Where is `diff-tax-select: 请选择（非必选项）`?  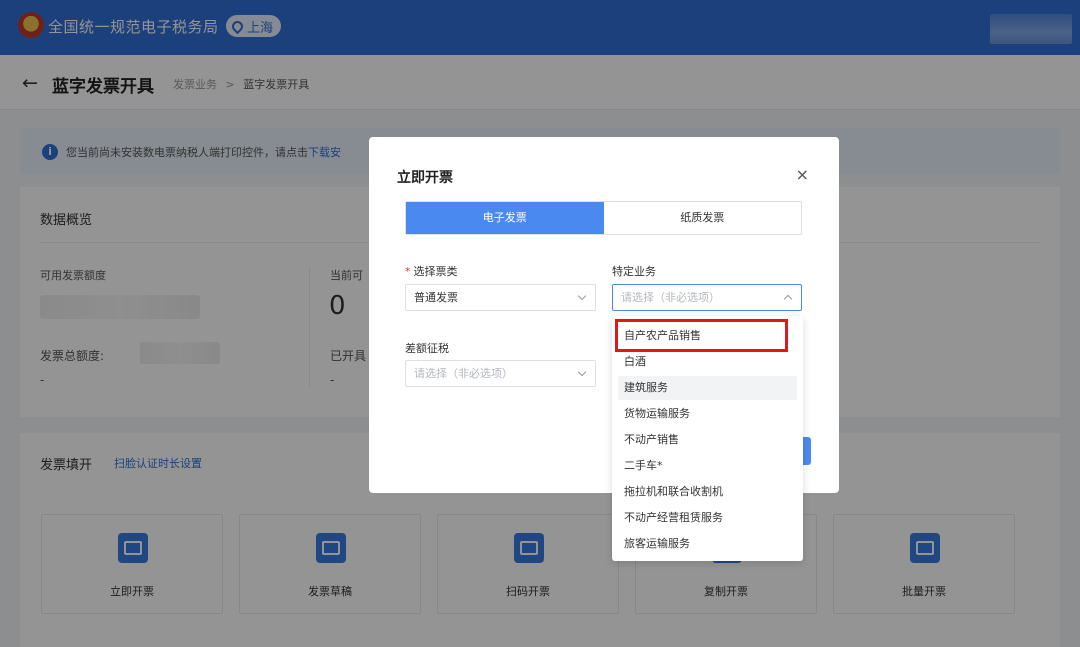 diff-tax-select: 请选择（非必选项） is located at coordinates (500, 373).